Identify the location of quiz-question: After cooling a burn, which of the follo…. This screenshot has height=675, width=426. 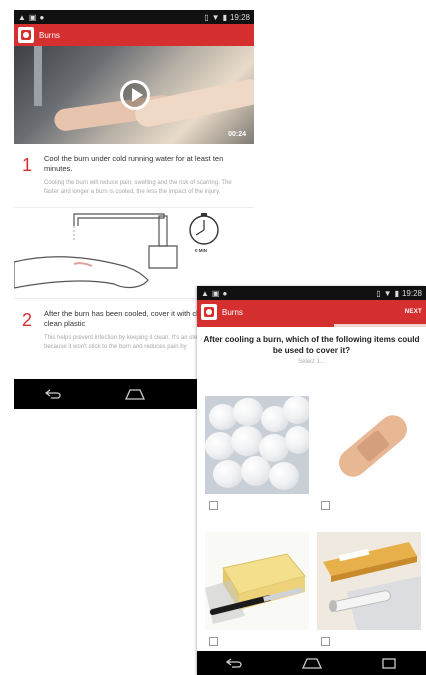
(311, 345).